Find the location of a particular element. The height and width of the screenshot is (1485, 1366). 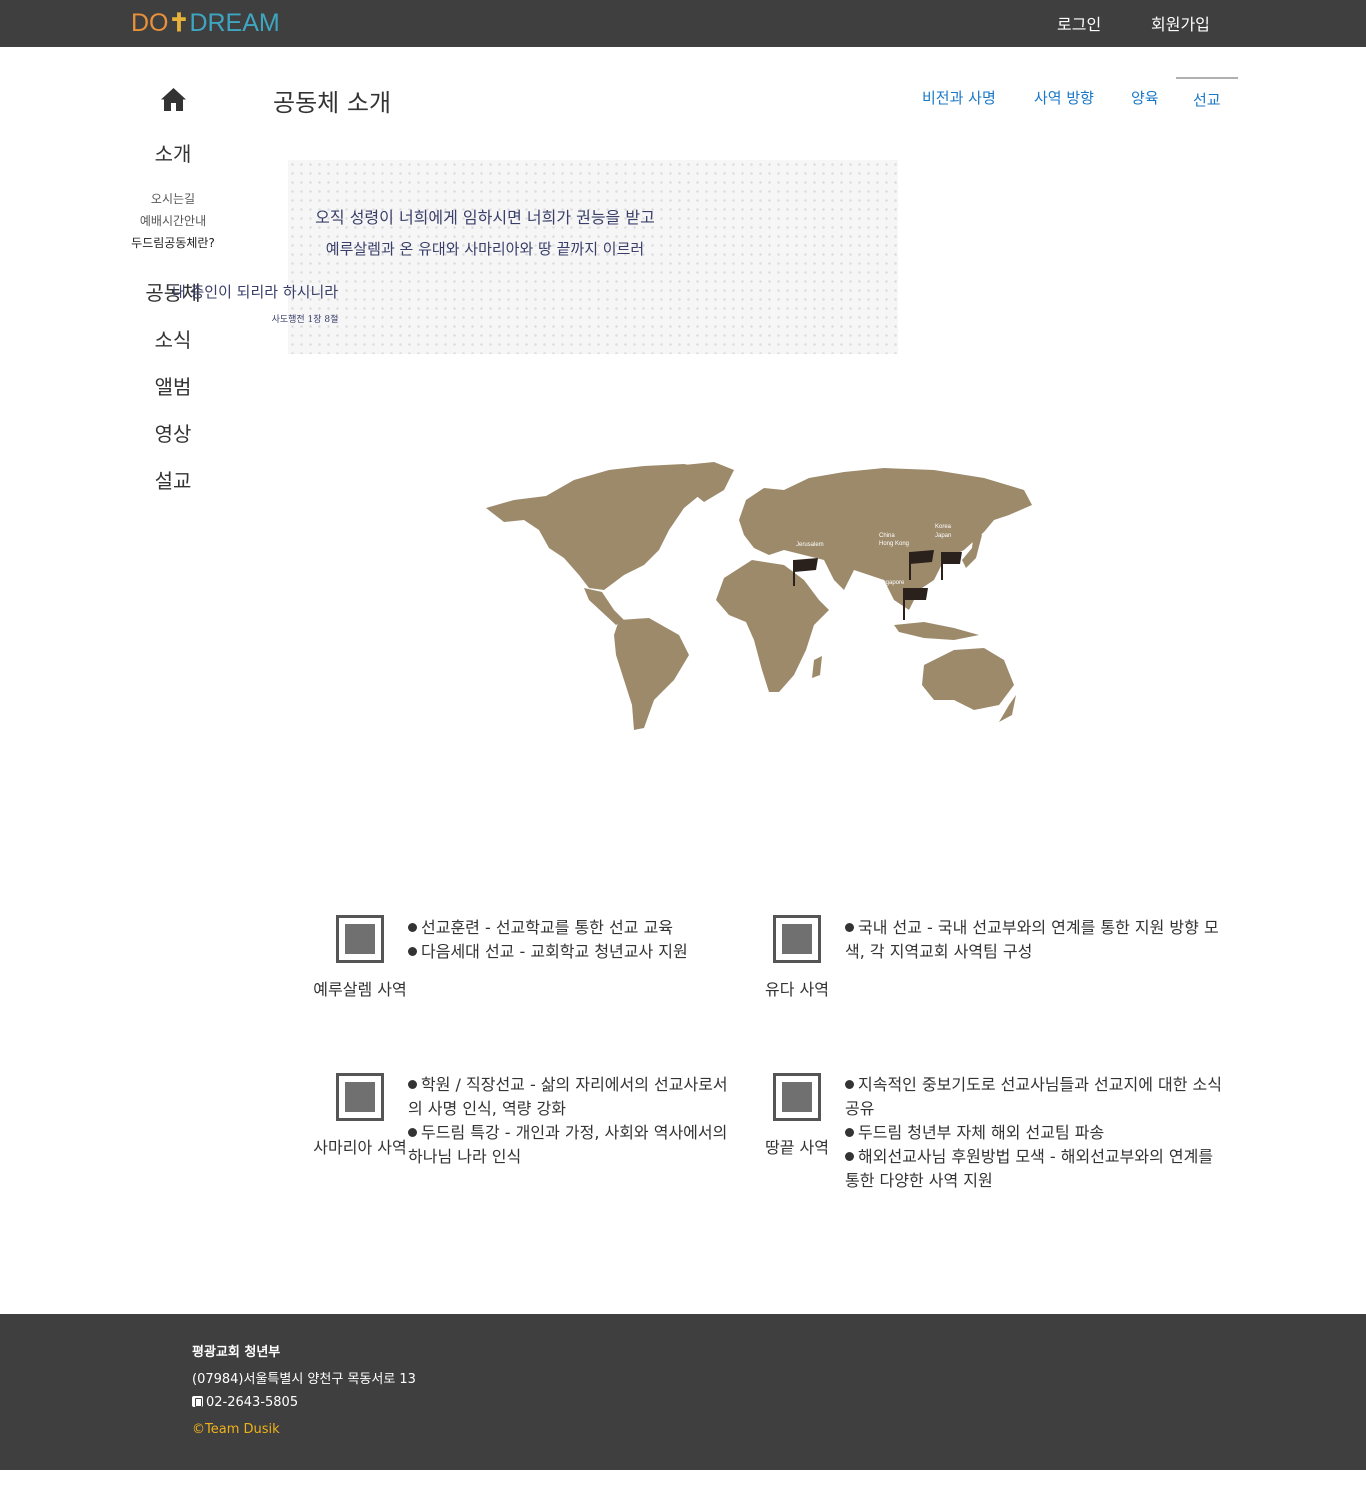

logo-text-do: DO is located at coordinates (150, 22).